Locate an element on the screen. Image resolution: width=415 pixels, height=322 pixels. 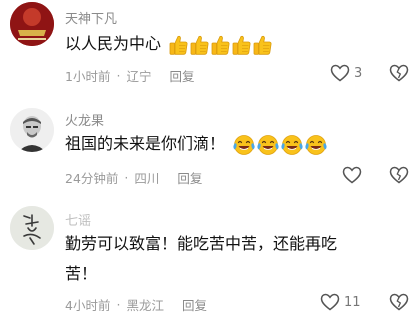
comment-username: 七谣 is located at coordinates (78, 219).